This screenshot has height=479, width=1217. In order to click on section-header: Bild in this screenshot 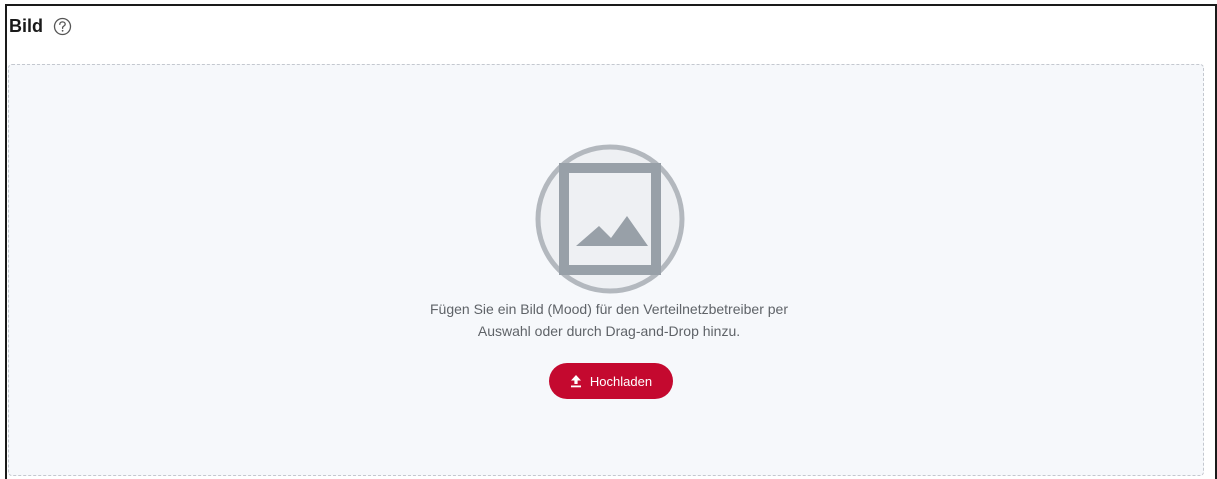, I will do `click(40, 26)`.